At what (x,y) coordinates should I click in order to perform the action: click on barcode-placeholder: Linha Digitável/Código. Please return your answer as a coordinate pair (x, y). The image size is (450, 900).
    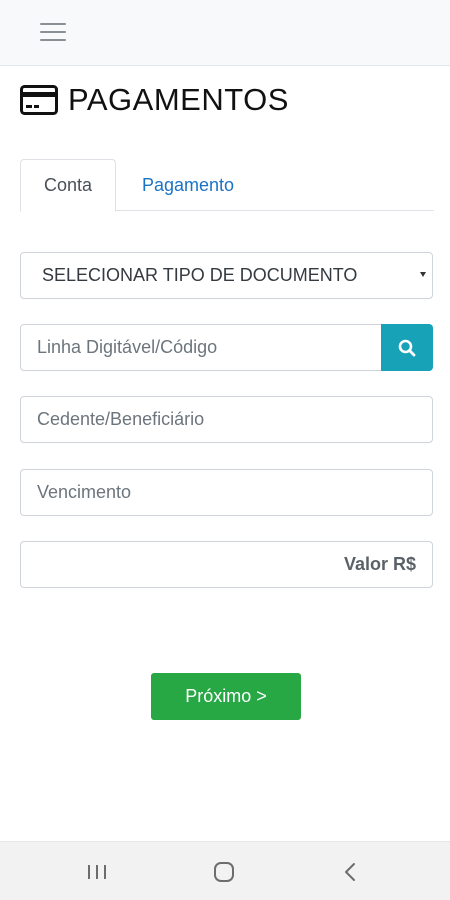
    Looking at the image, I should click on (127, 347).